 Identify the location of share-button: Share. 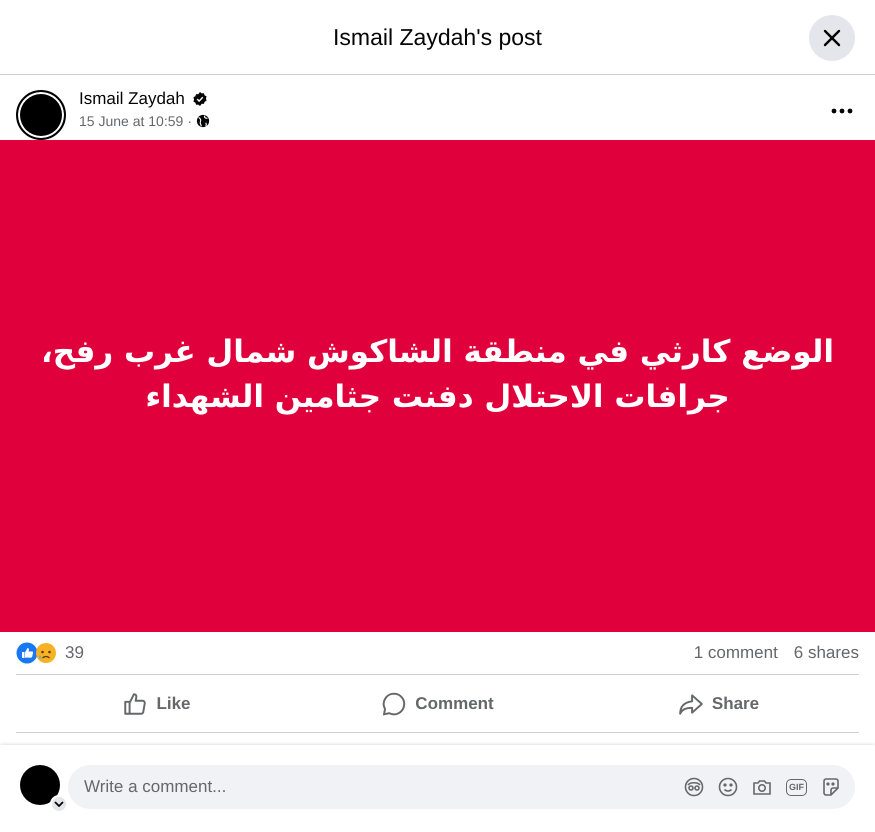
(718, 703).